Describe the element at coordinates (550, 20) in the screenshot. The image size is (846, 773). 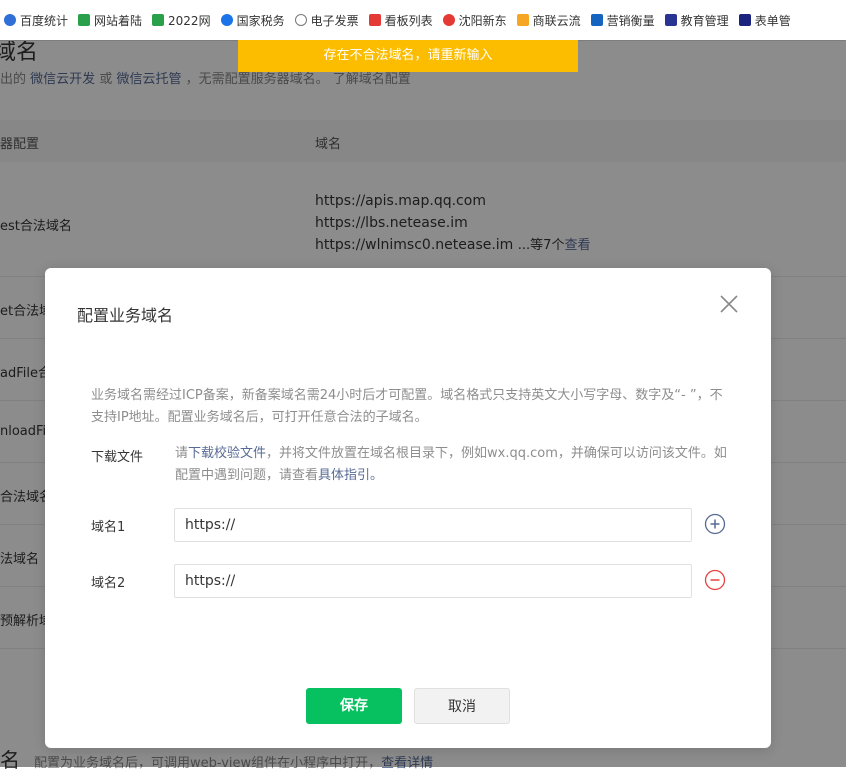
I see `bookmark-shanglian: 商联云流` at that location.